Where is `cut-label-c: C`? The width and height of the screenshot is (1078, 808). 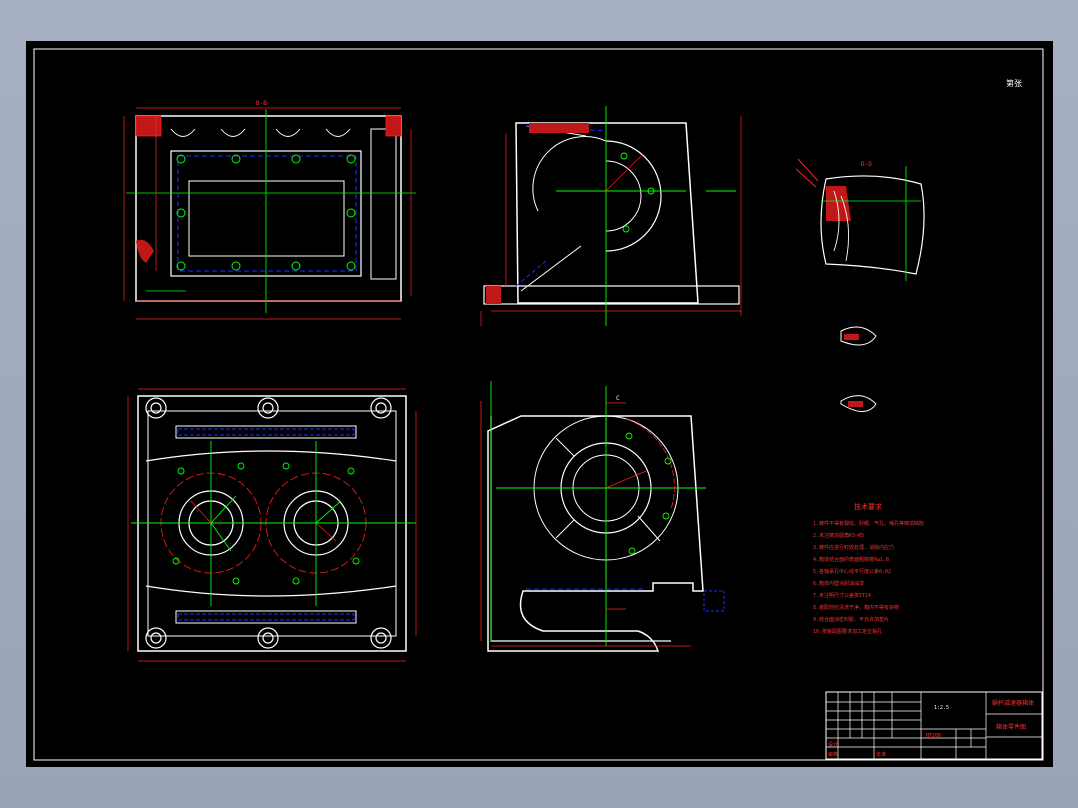
cut-label-c: C is located at coordinates (618, 398).